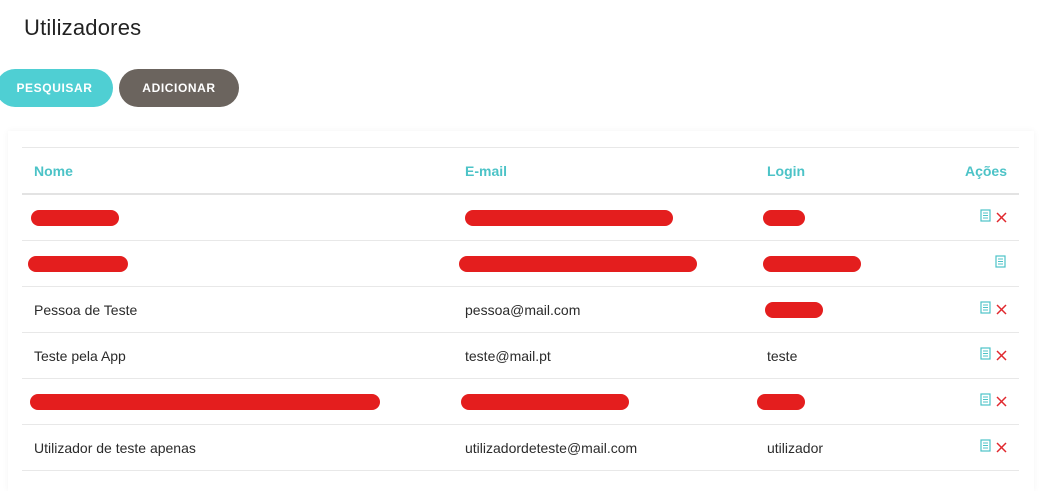 Image resolution: width=1042 pixels, height=491 pixels. Describe the element at coordinates (604, 171) in the screenshot. I see `header-email: E-mail` at that location.